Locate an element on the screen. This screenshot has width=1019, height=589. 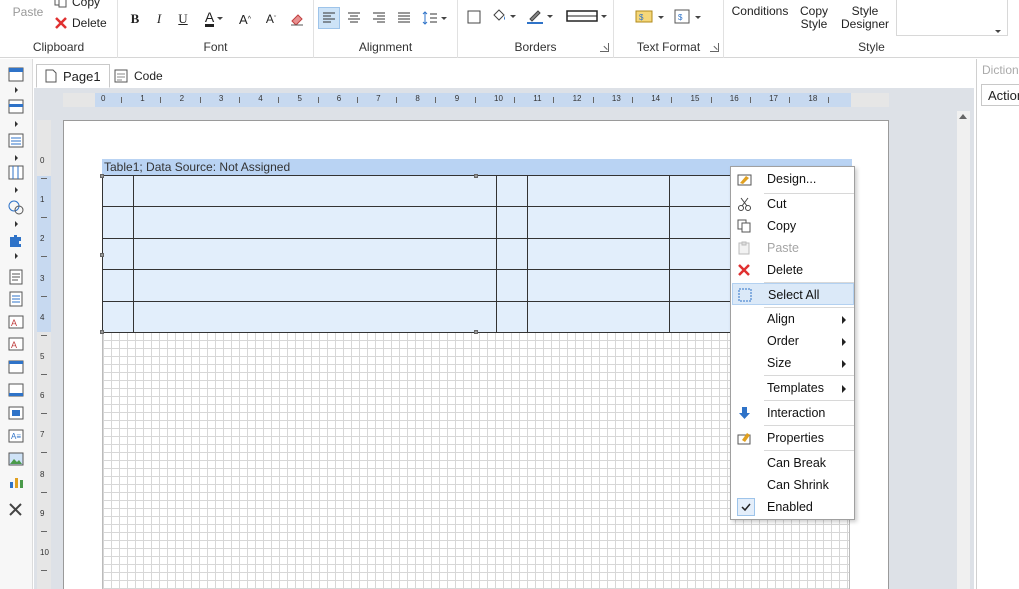
delete-label: Delete is located at coordinates (89, 23).